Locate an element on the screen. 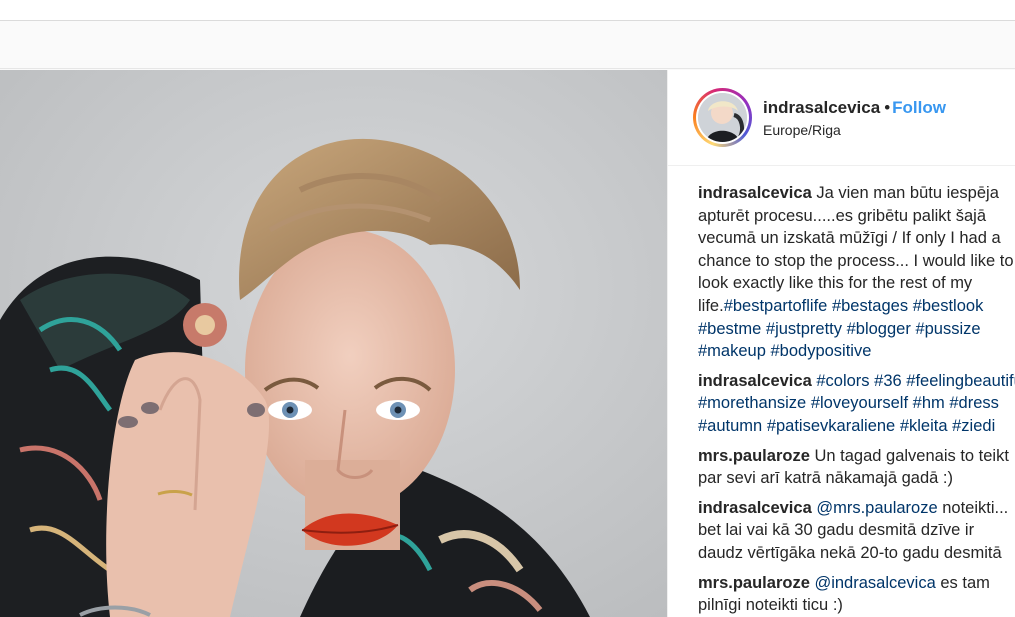 This screenshot has height=617, width=1015. post-header: indrasalcevica • Follow Europe/Riga is located at coordinates (841, 118).